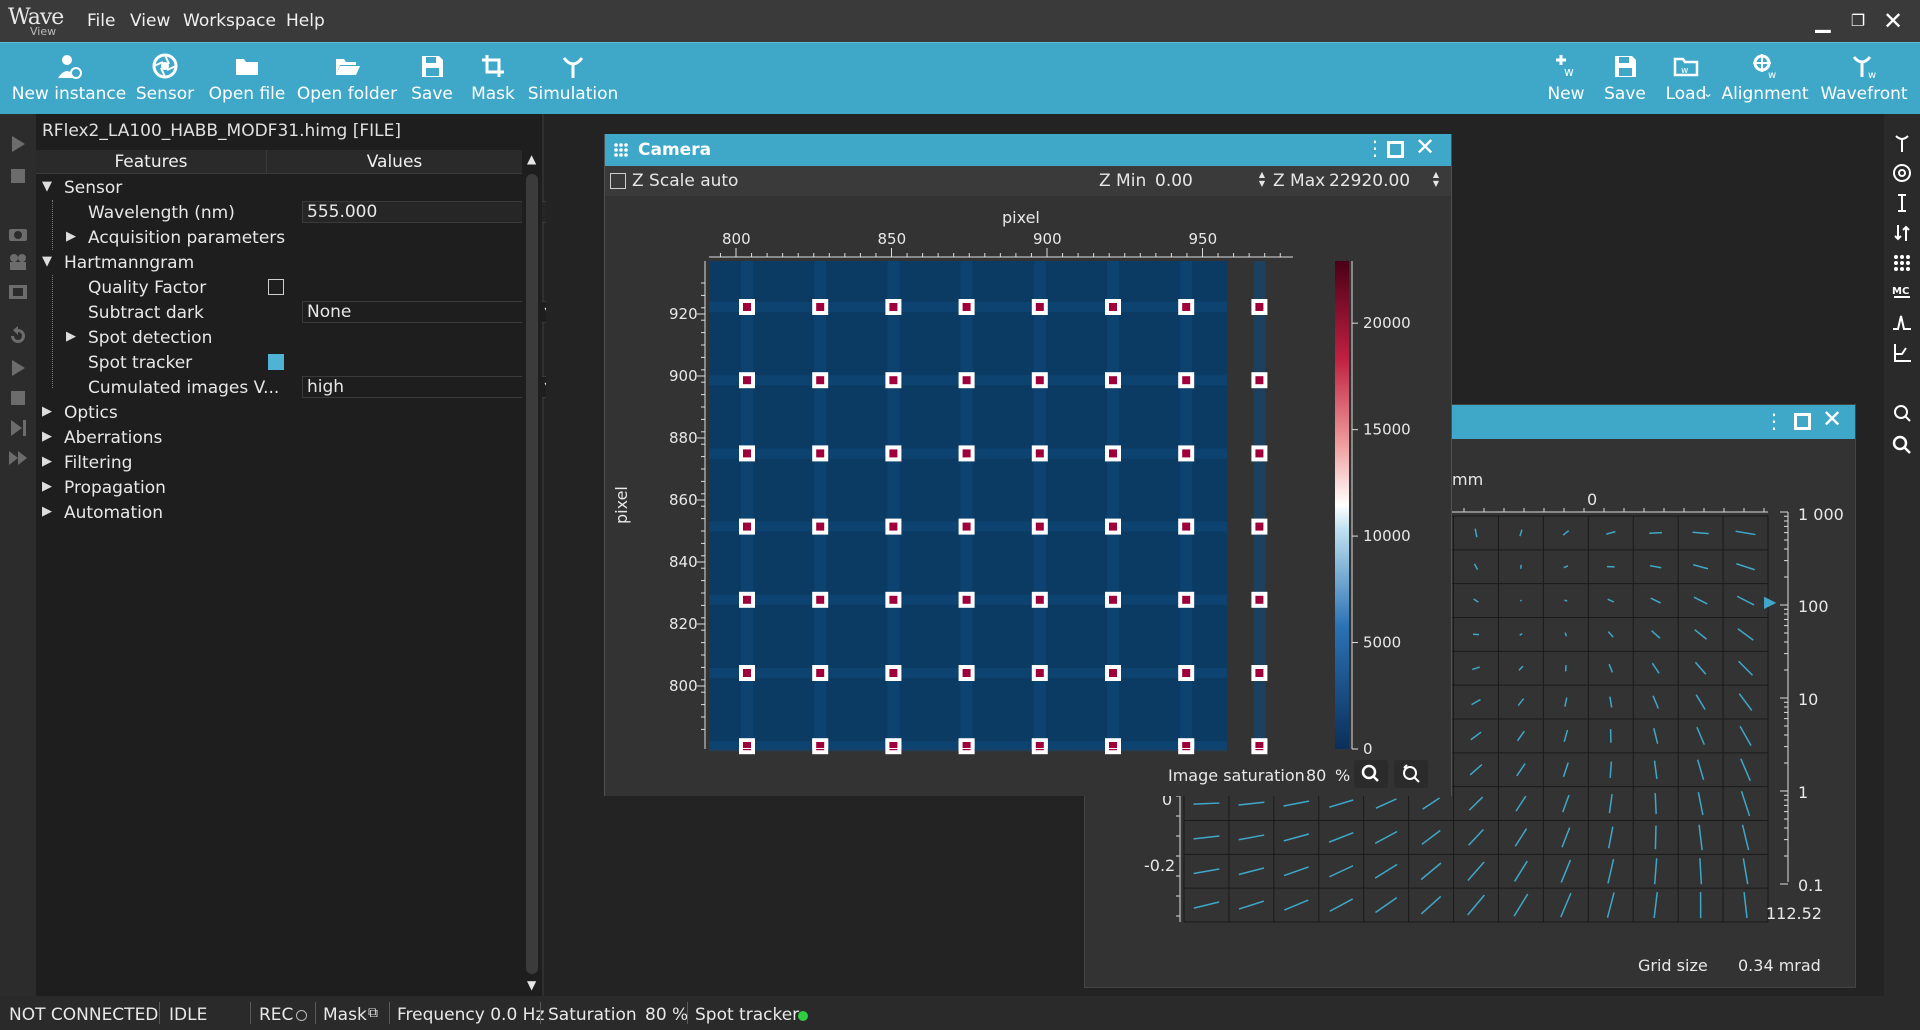 The image size is (1920, 1030). Describe the element at coordinates (1902, 293) in the screenshot. I see `mtf-icon: MC` at that location.